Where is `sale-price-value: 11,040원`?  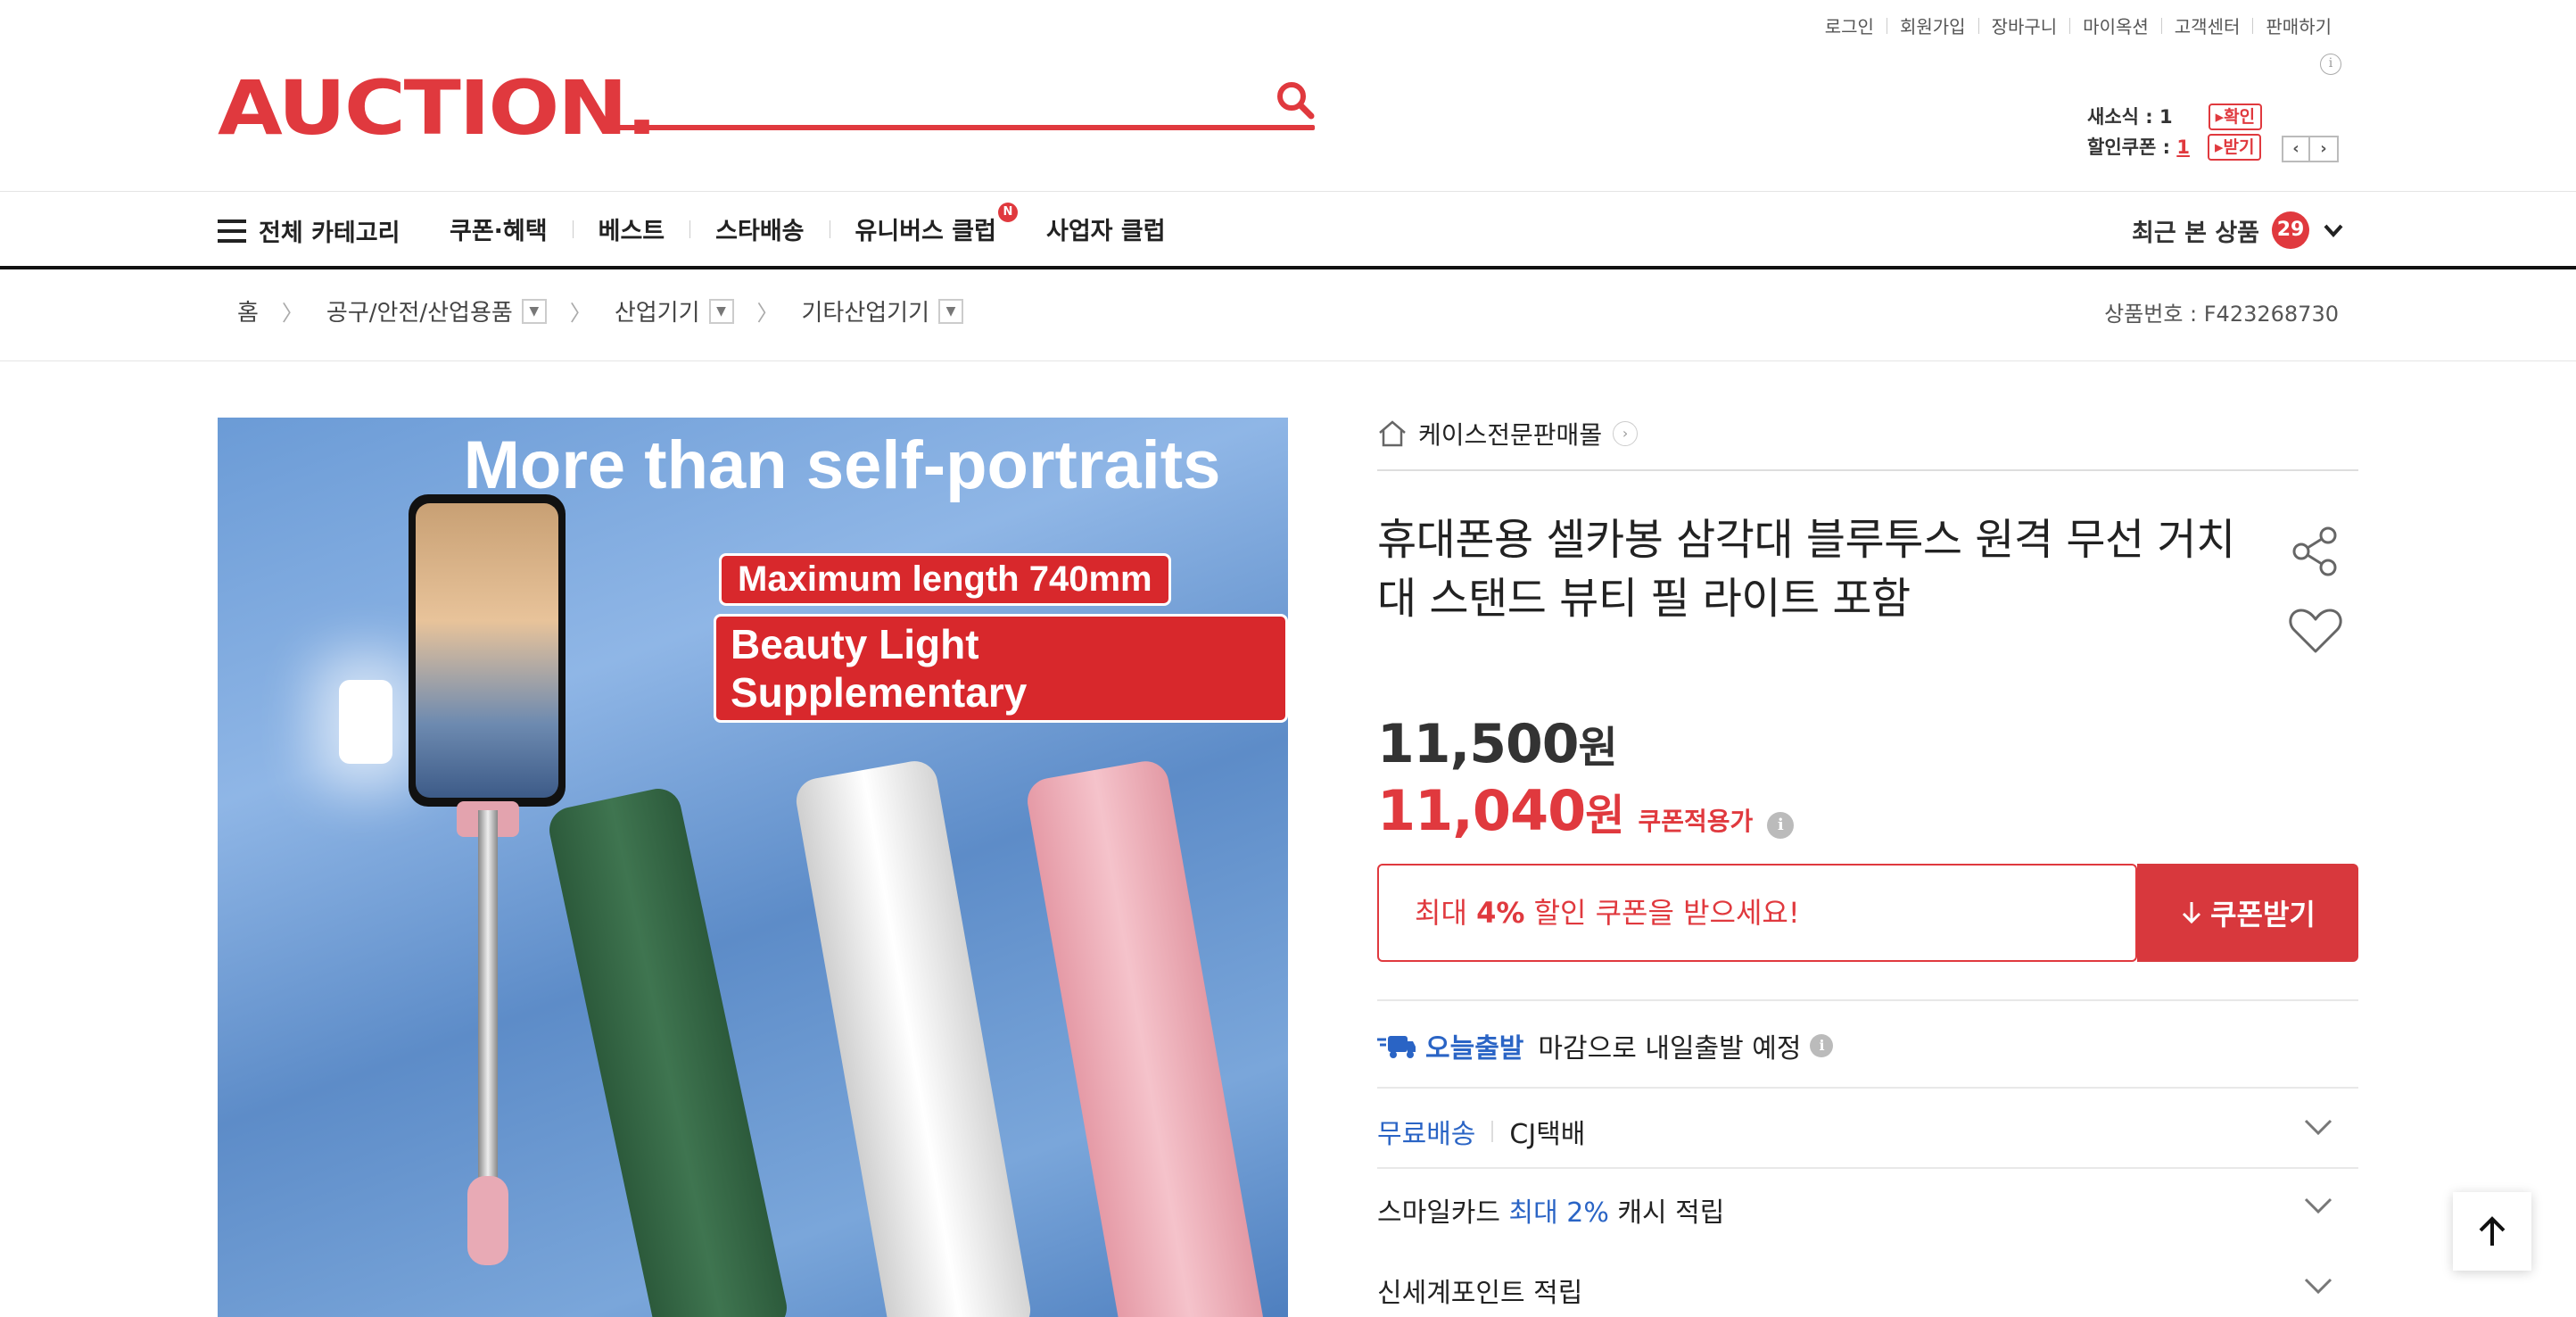
sale-price-value: 11,040원 is located at coordinates (1501, 810).